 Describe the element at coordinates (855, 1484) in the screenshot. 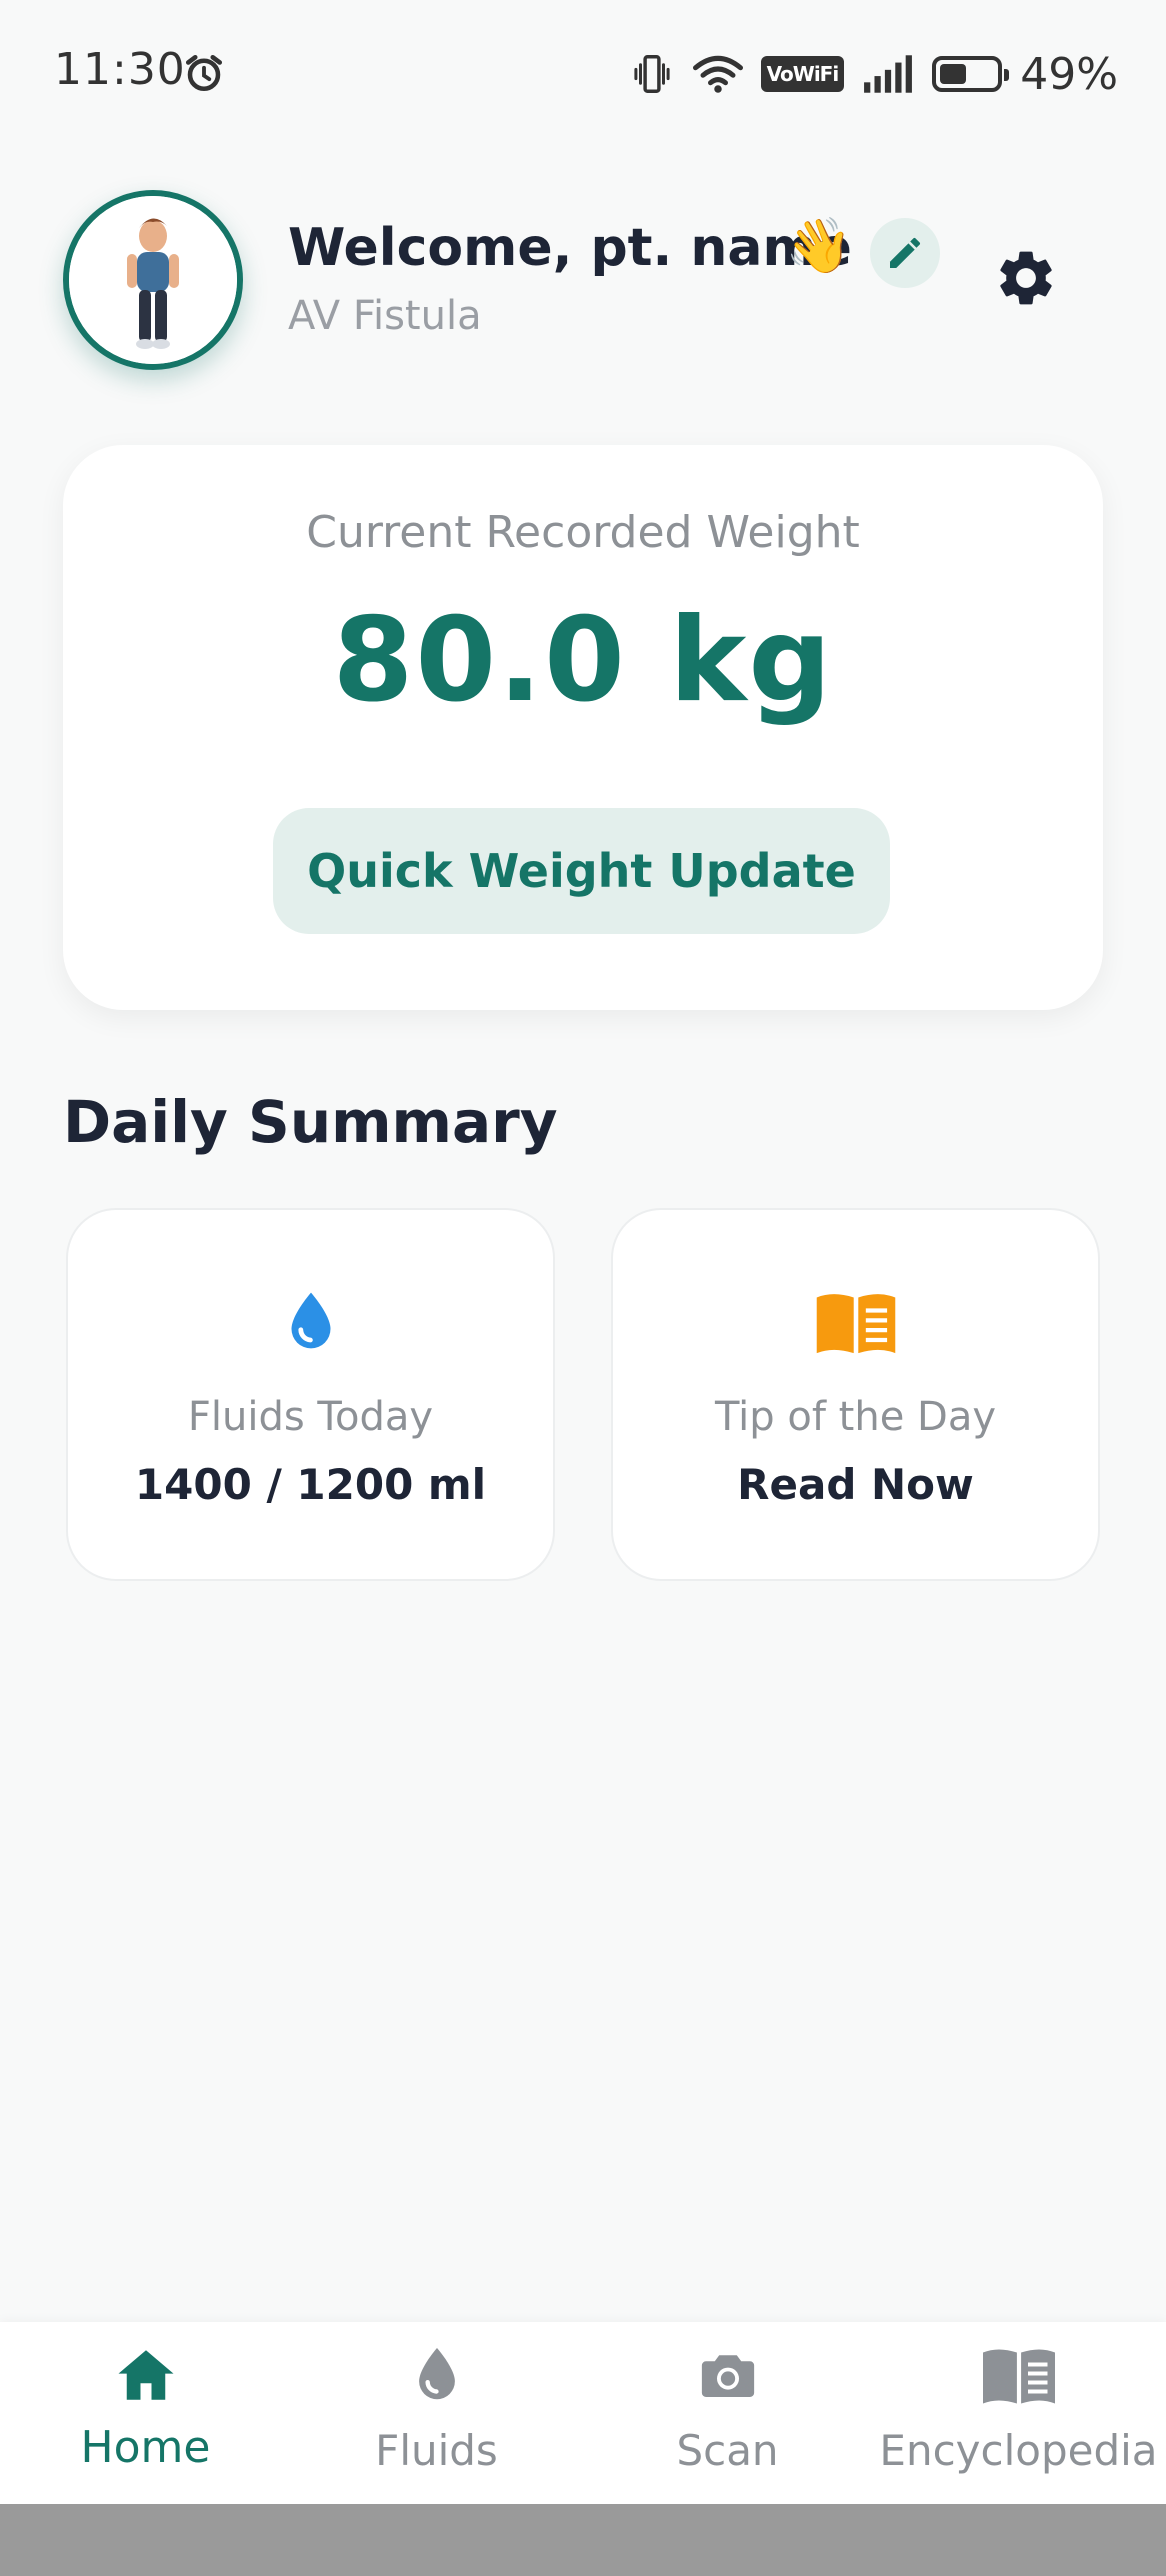

I see `read-now-link: Read Now` at that location.